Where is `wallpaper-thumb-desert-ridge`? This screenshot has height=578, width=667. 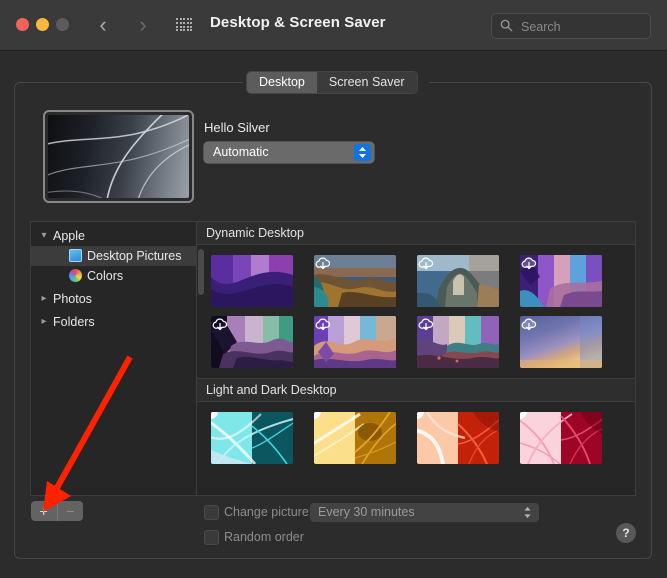 wallpaper-thumb-desert-ridge is located at coordinates (355, 342).